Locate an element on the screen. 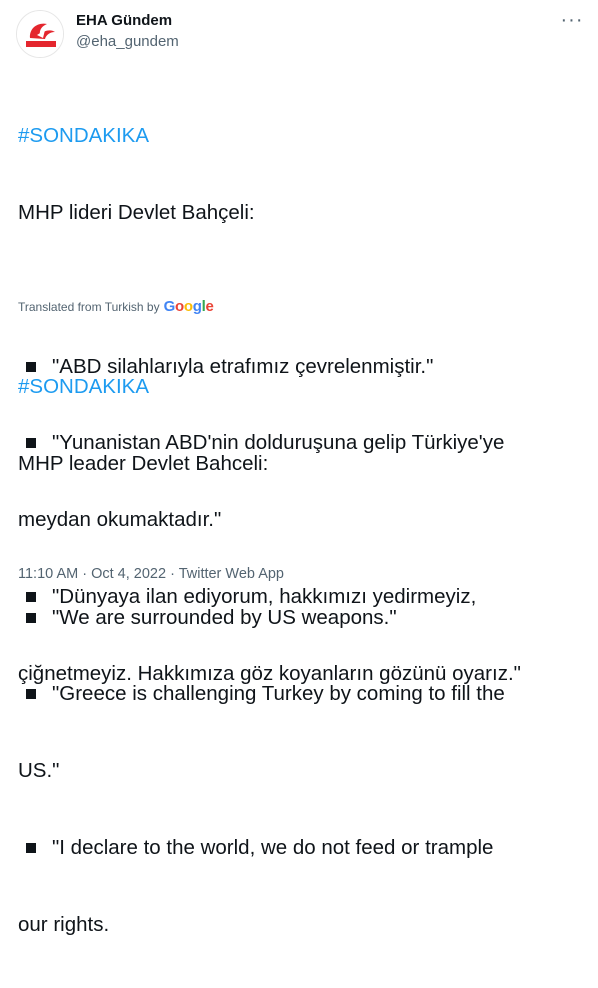  bullet-item: "We are surrounded by US weapons." is located at coordinates (261, 618).